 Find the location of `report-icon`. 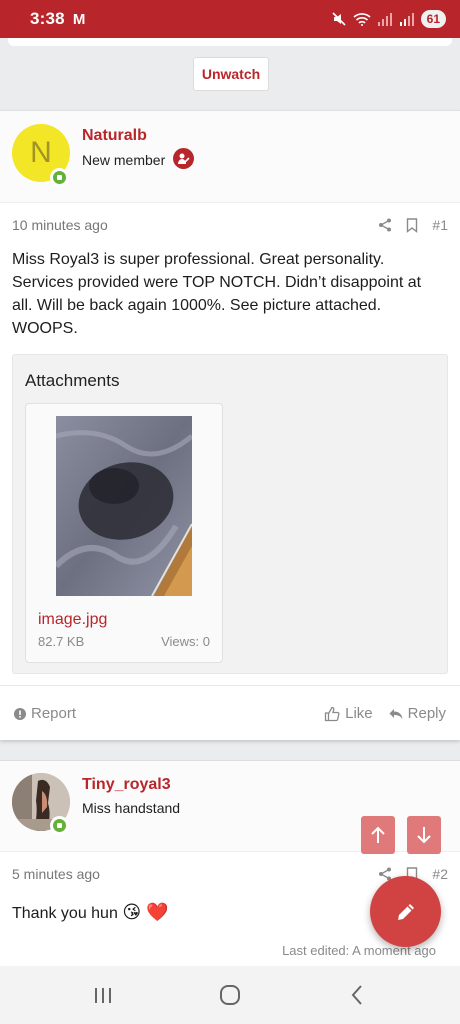

report-icon is located at coordinates (20, 713).